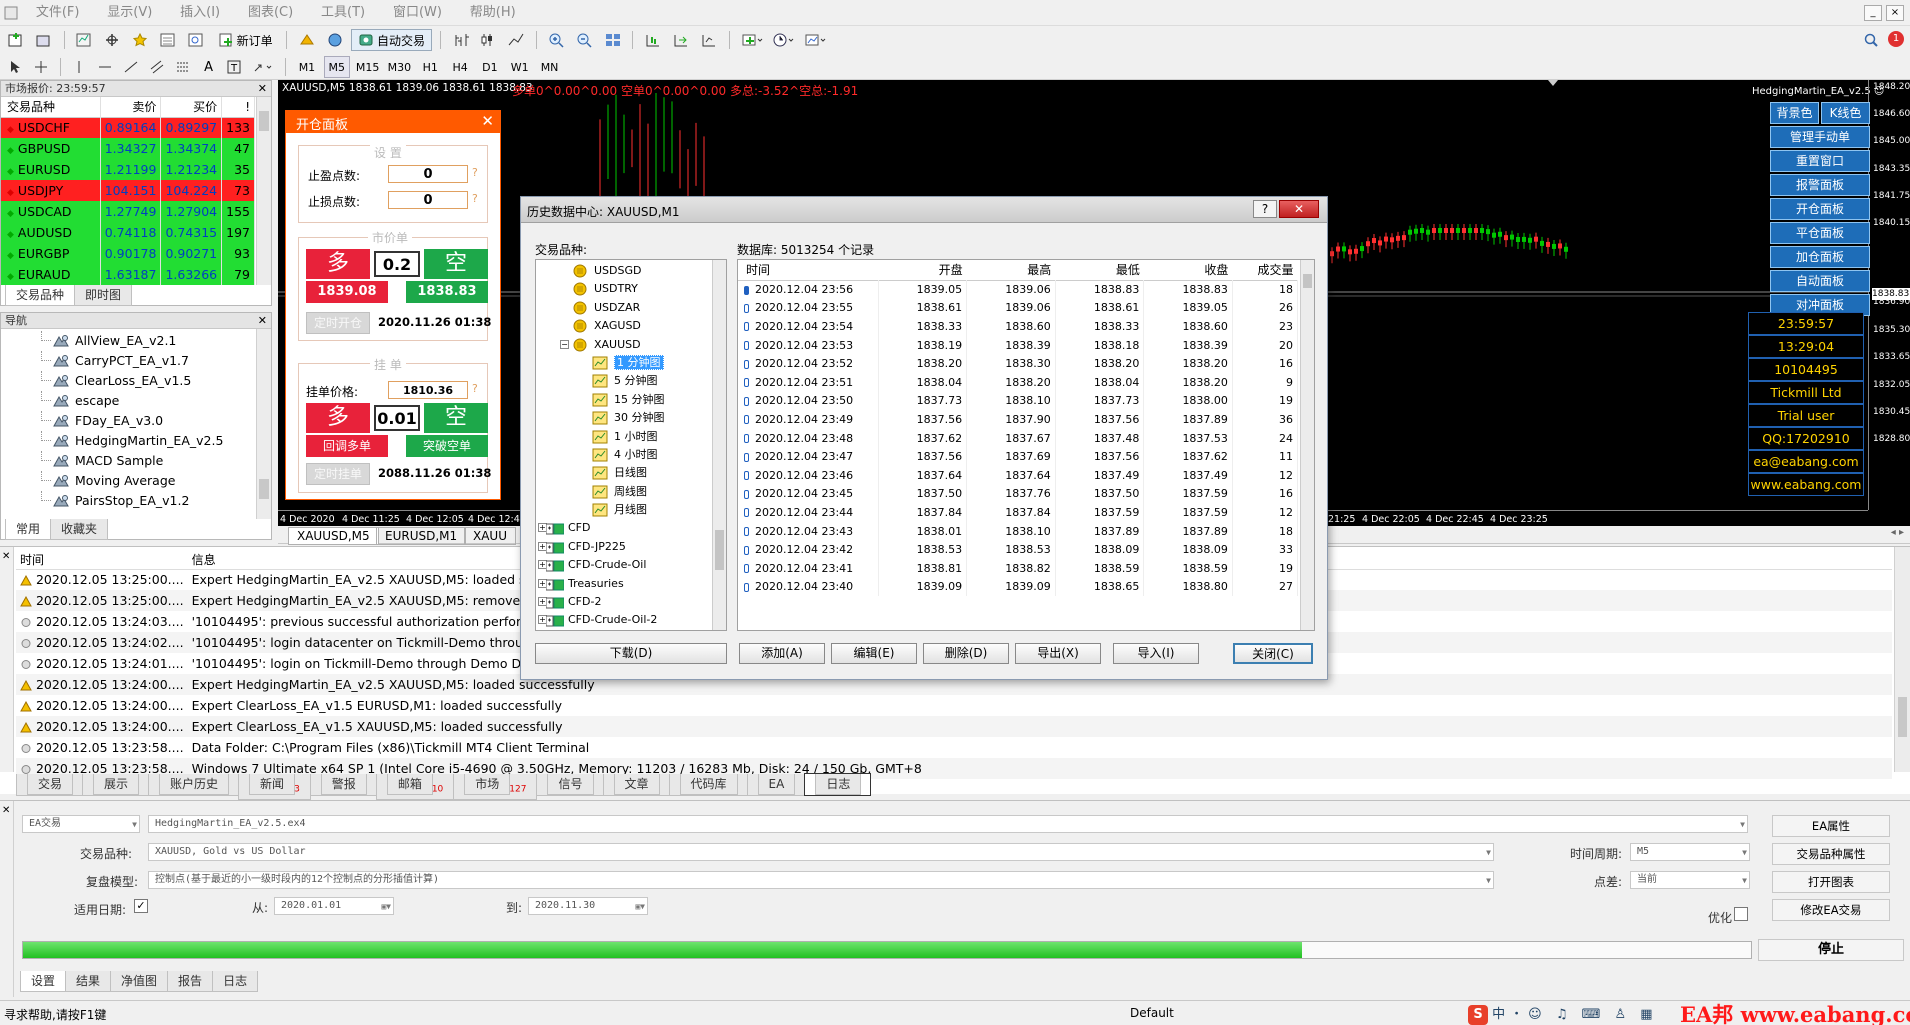  I want to click on terminal-tab: 市场 127, so click(495, 787).